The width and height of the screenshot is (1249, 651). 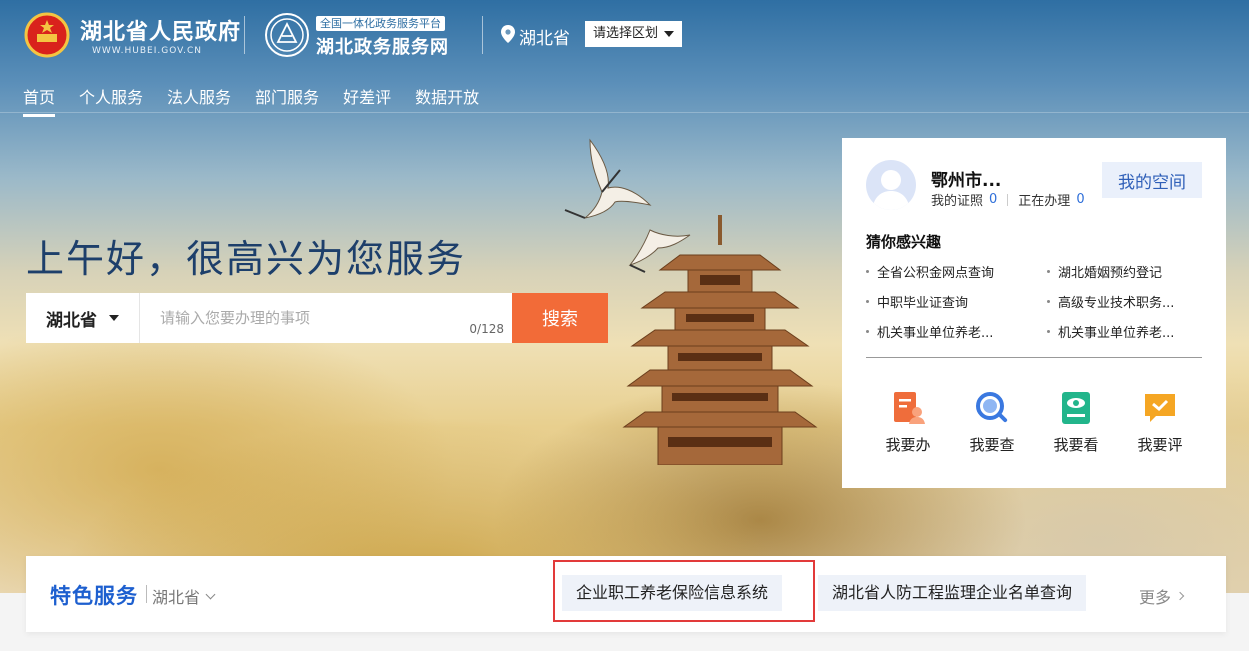 What do you see at coordinates (246, 259) in the screenshot?
I see `greeting-text: 上午好，很高兴为您服务` at bounding box center [246, 259].